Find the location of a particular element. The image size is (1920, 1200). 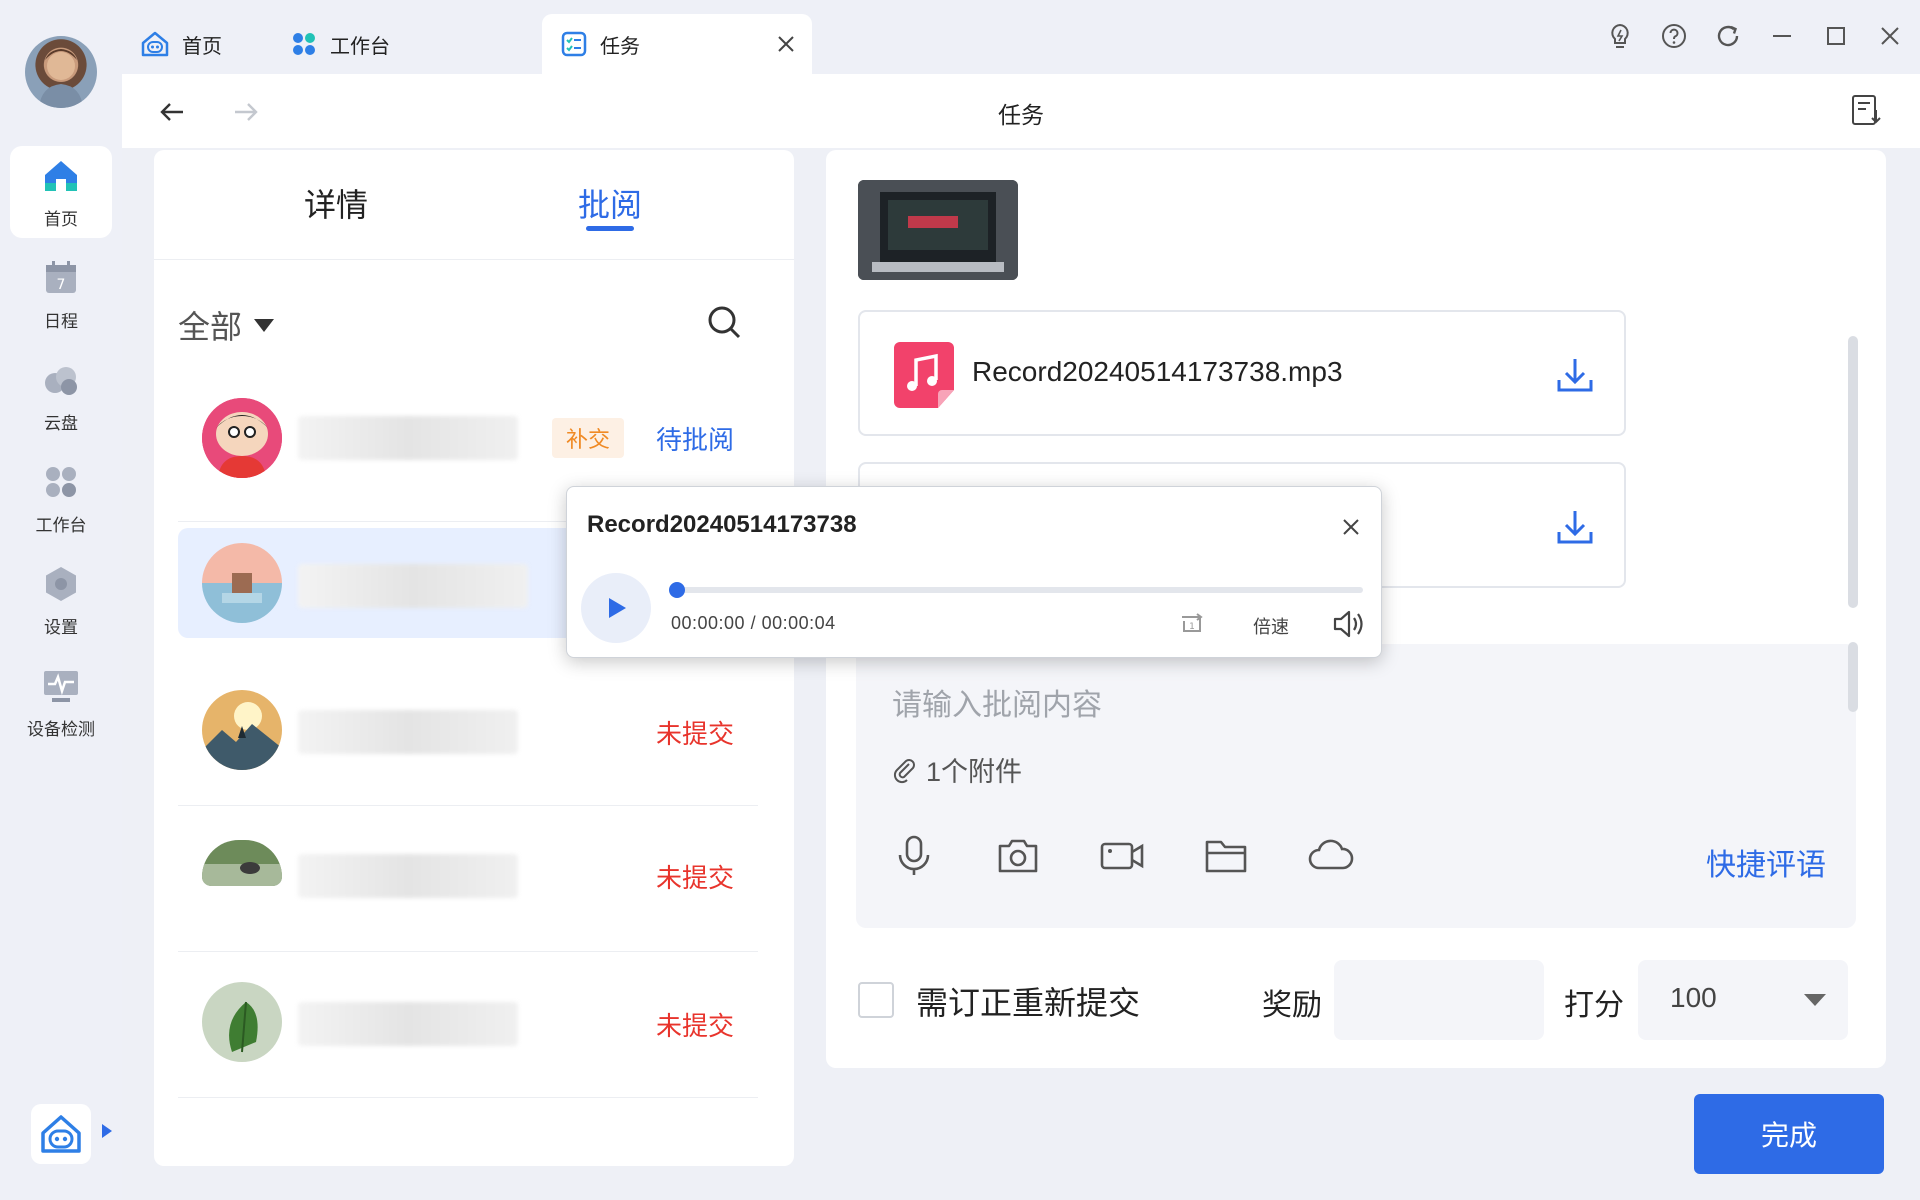

quick-comments-link: 快捷评语 is located at coordinates (1766, 862).